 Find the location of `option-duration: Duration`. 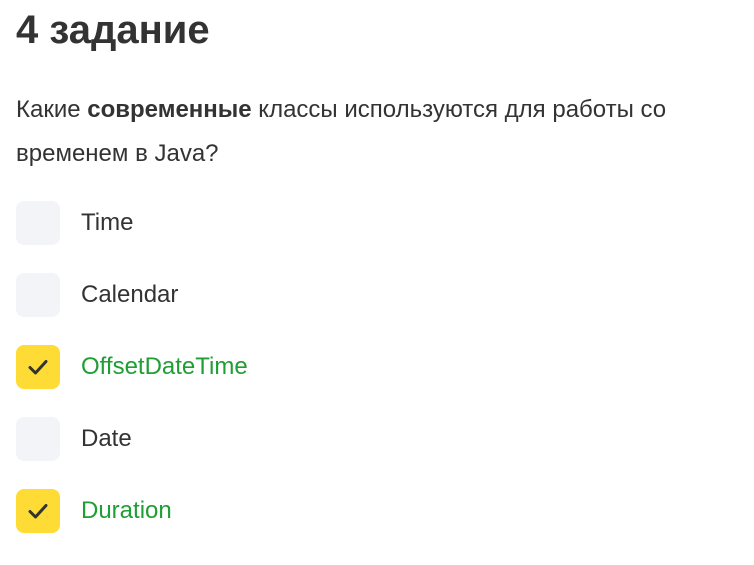

option-duration: Duration is located at coordinates (132, 511).